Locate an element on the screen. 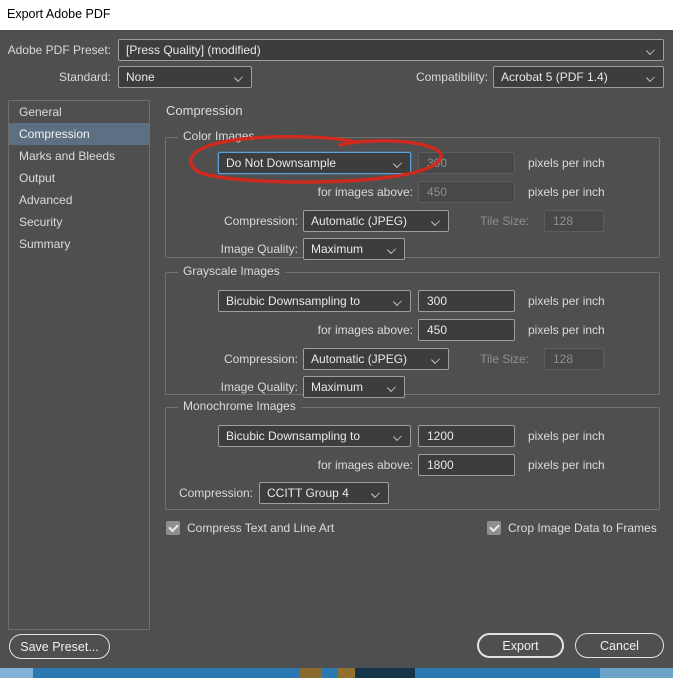  color-tile-size-input: 128 is located at coordinates (574, 221).